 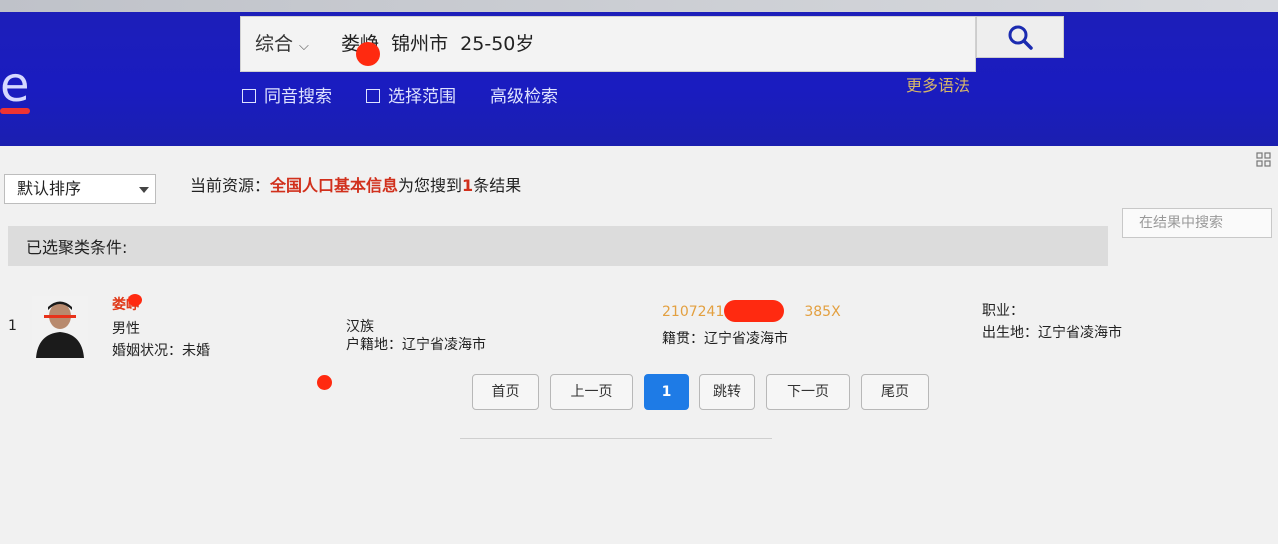 I want to click on red-dot-mark, so click(x=324, y=382).